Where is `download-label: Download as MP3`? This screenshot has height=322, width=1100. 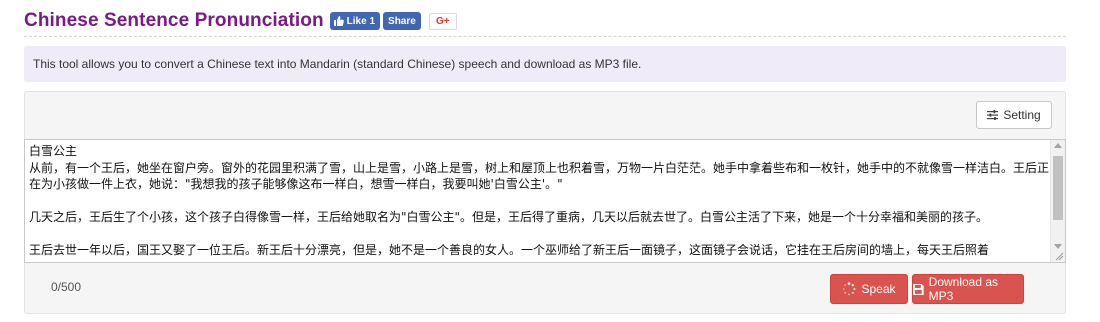
download-label: Download as MP3 is located at coordinates (963, 289).